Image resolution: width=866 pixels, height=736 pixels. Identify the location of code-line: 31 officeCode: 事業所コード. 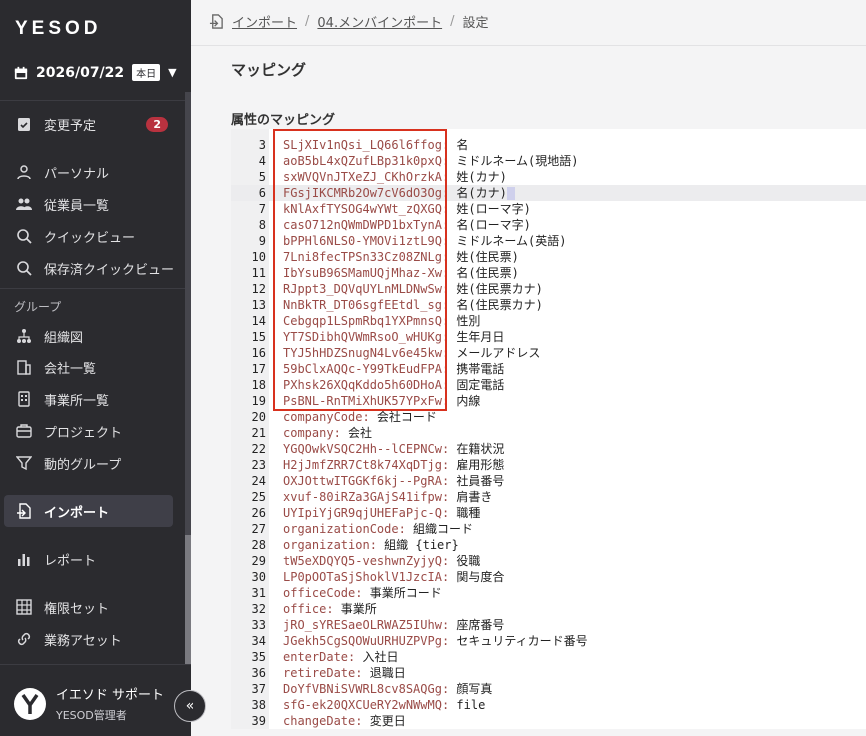
(548, 593).